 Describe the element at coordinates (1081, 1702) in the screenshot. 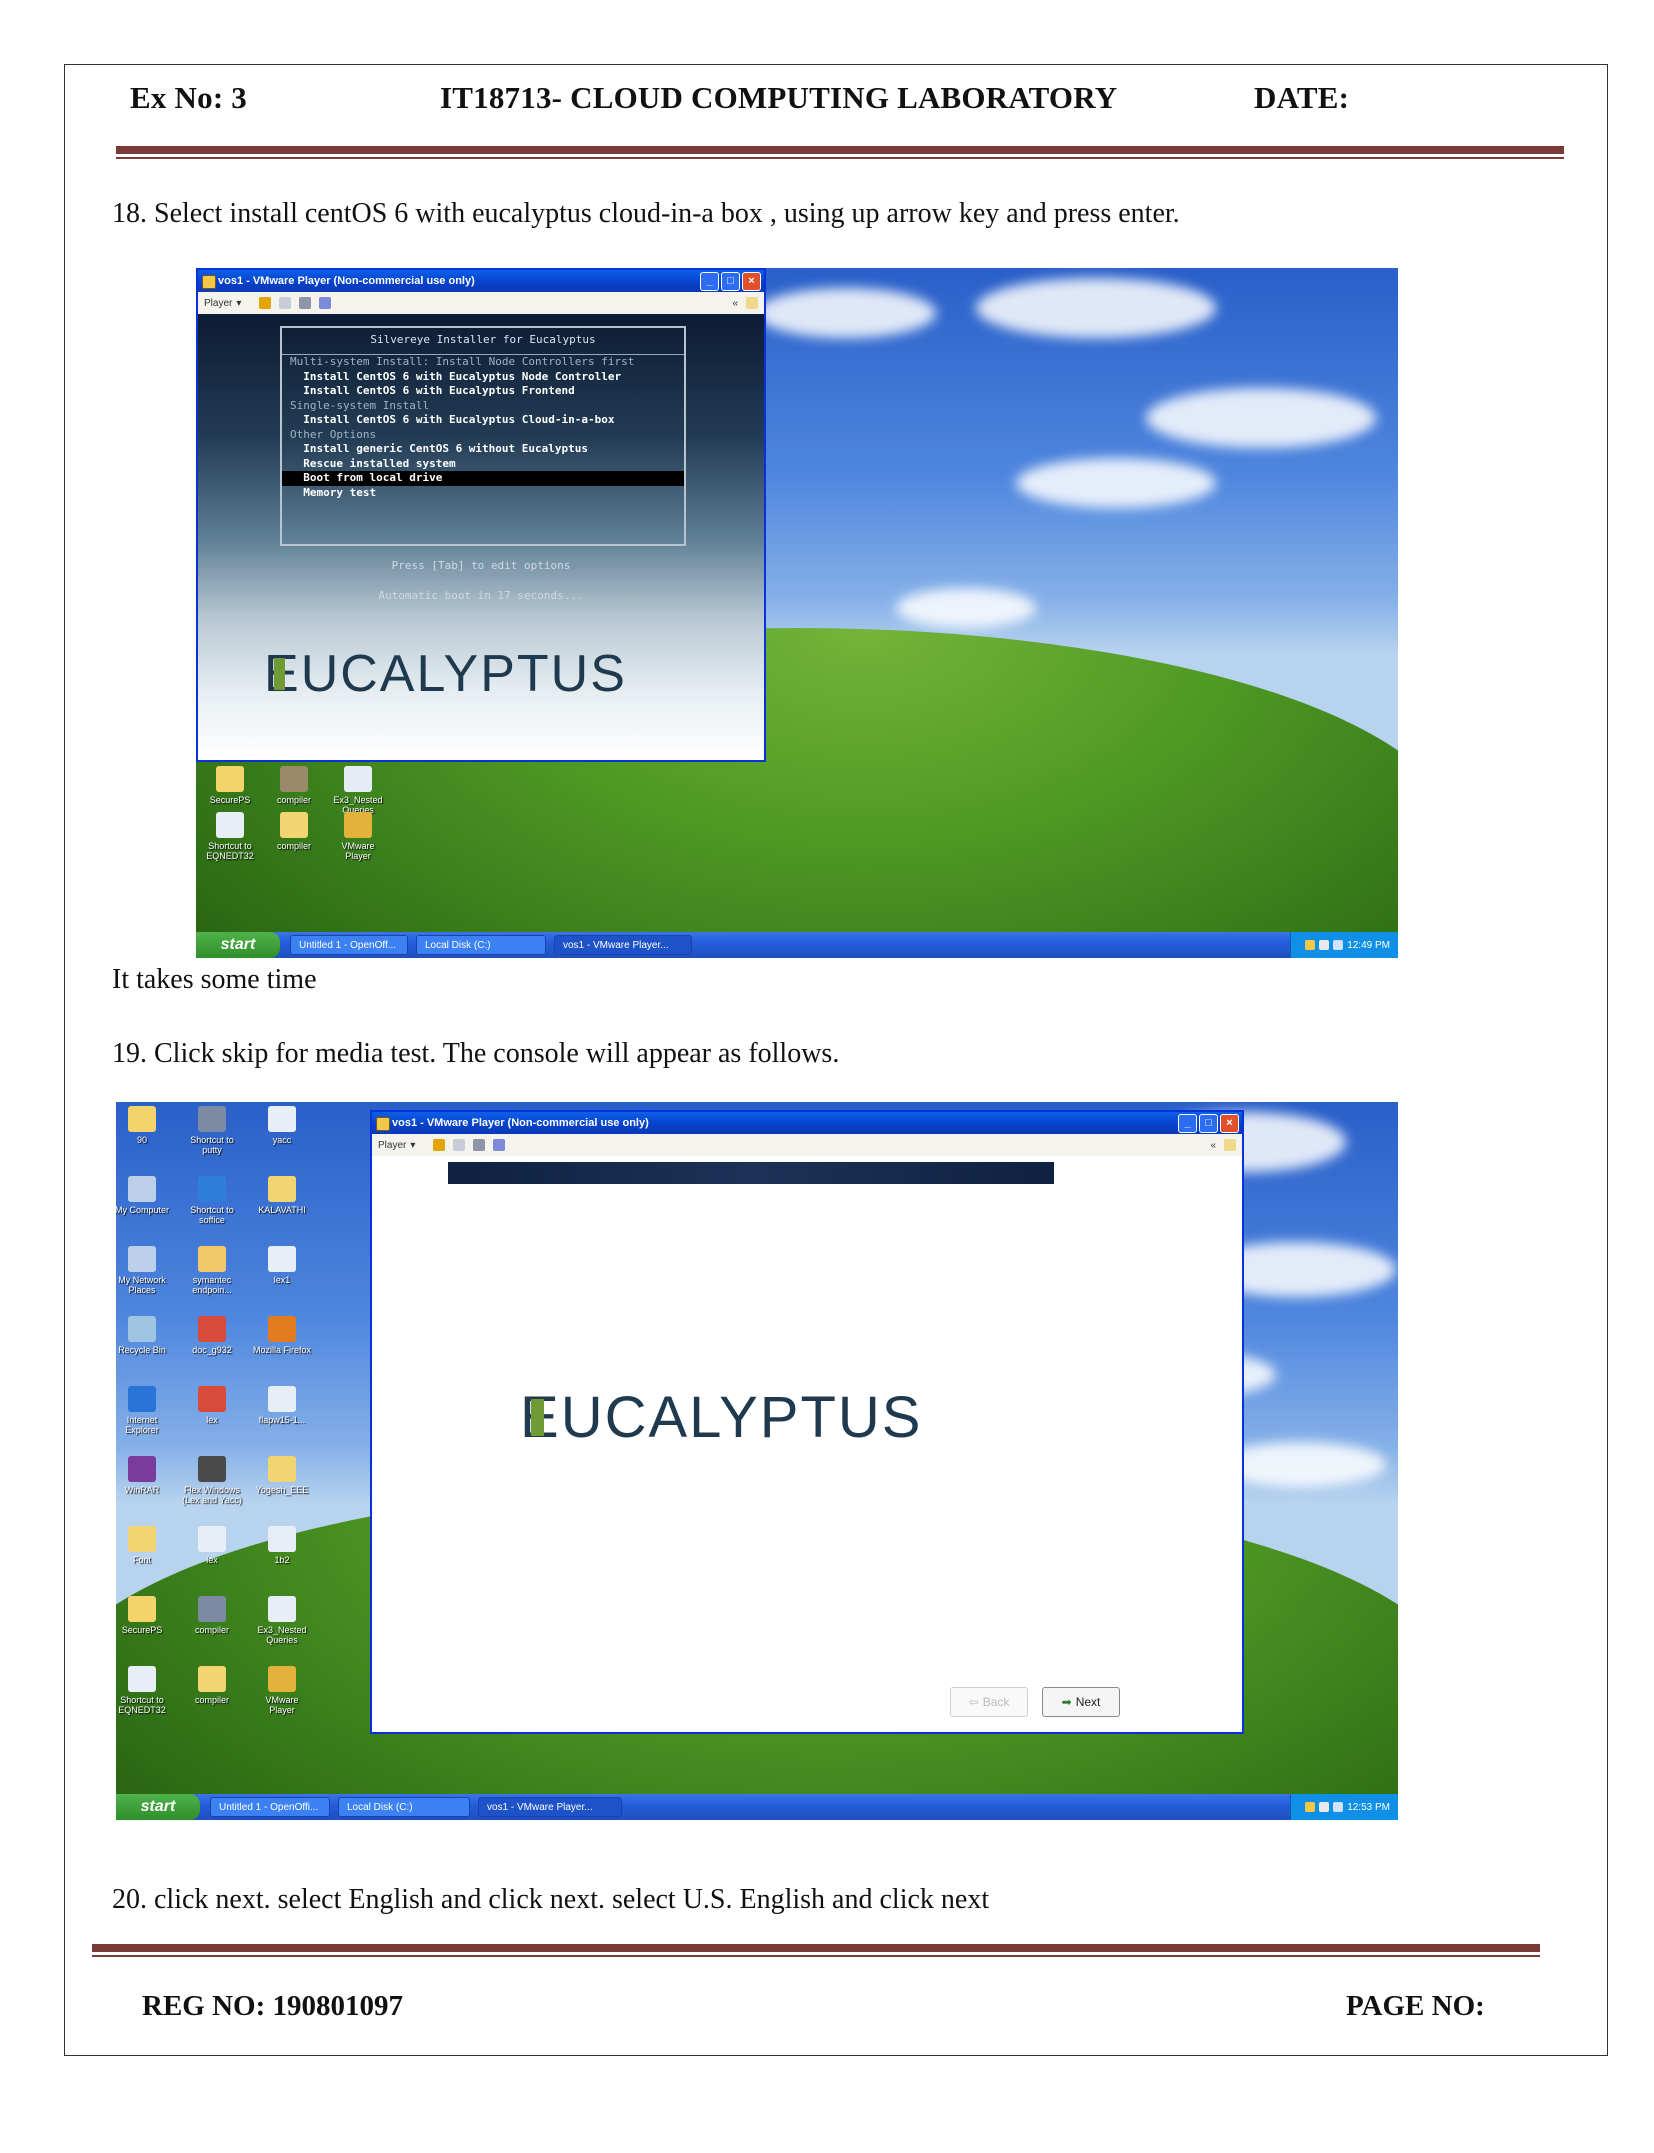

I see `next-button: ➡ Next` at that location.